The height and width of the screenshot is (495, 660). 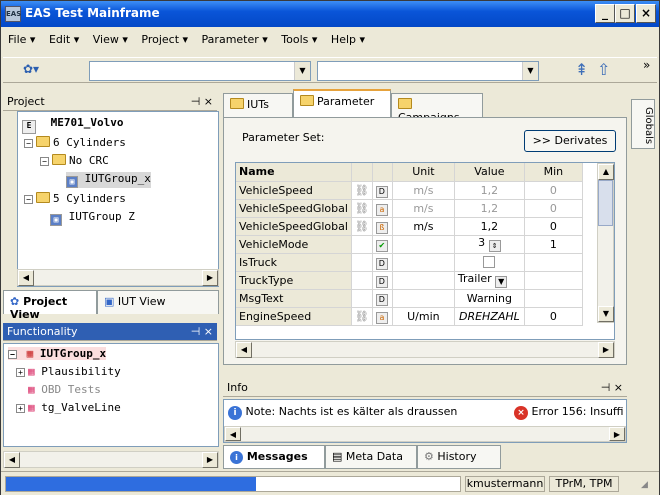 I want to click on table-row: VehicleSpeedGlobal ⛓ a m/s 1,2 0, so click(x=409, y=208).